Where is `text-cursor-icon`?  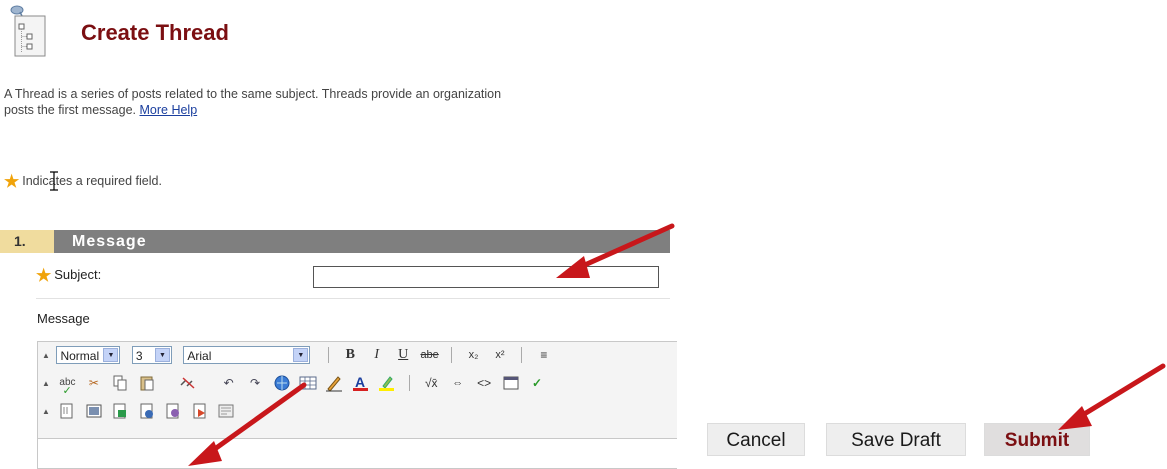
text-cursor-icon is located at coordinates (54, 181).